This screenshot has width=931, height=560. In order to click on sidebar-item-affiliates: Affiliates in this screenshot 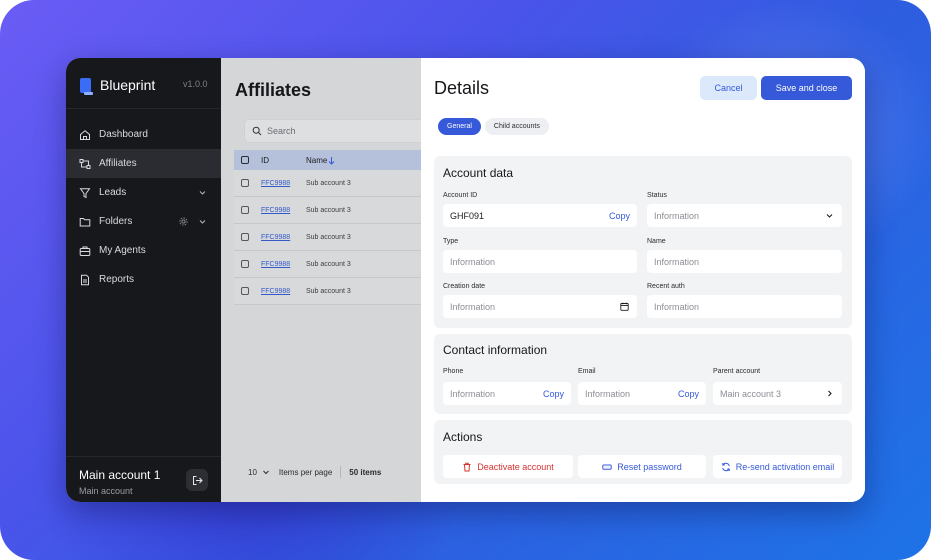, I will do `click(143, 163)`.